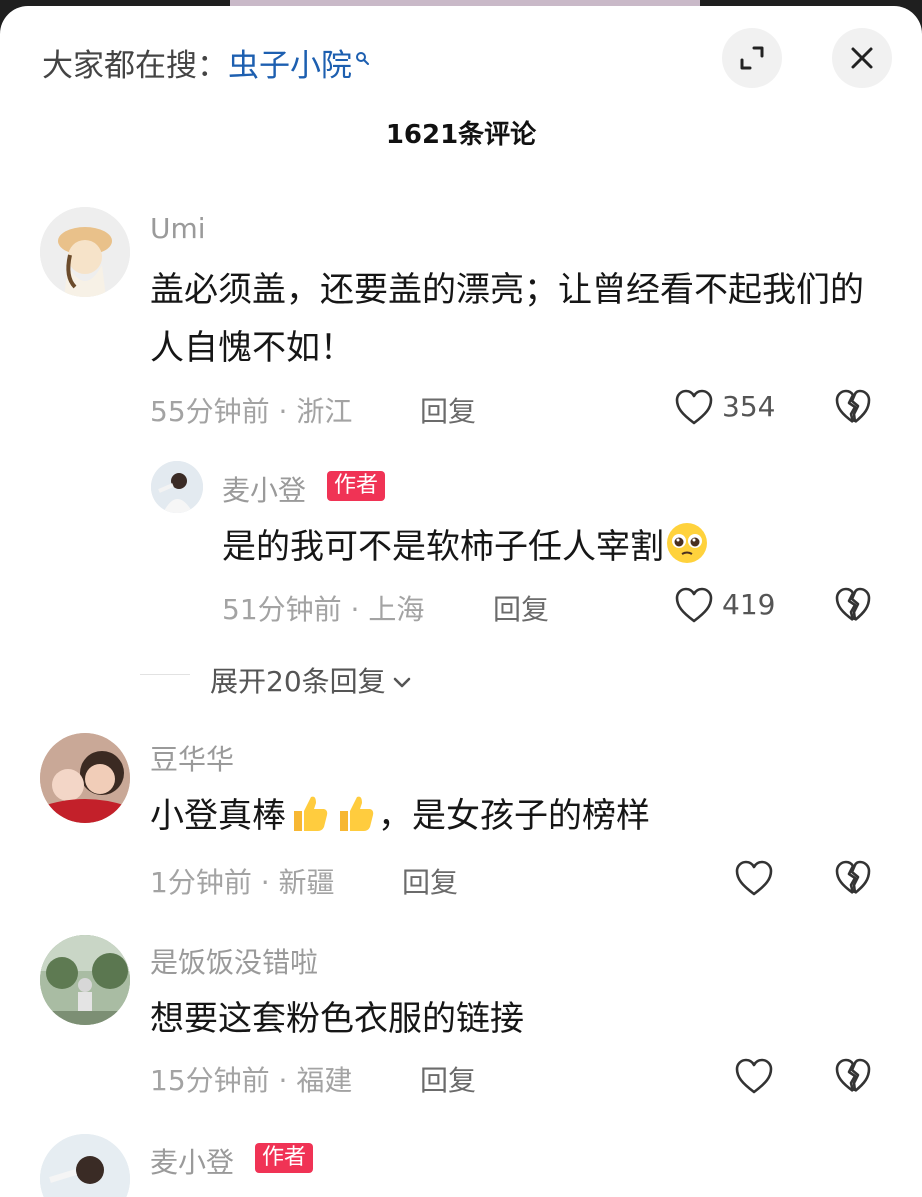  What do you see at coordinates (192, 758) in the screenshot?
I see `commenter-name: 豆华华` at bounding box center [192, 758].